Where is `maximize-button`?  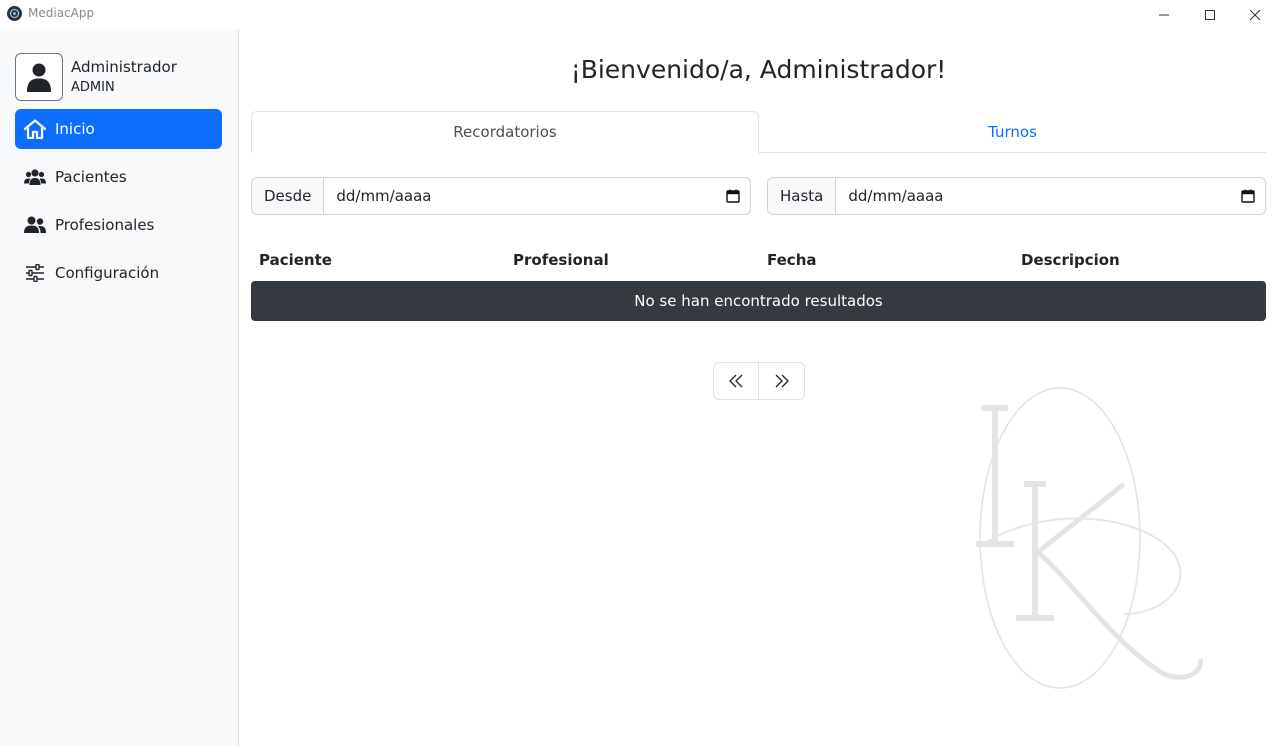
maximize-button is located at coordinates (1210, 14).